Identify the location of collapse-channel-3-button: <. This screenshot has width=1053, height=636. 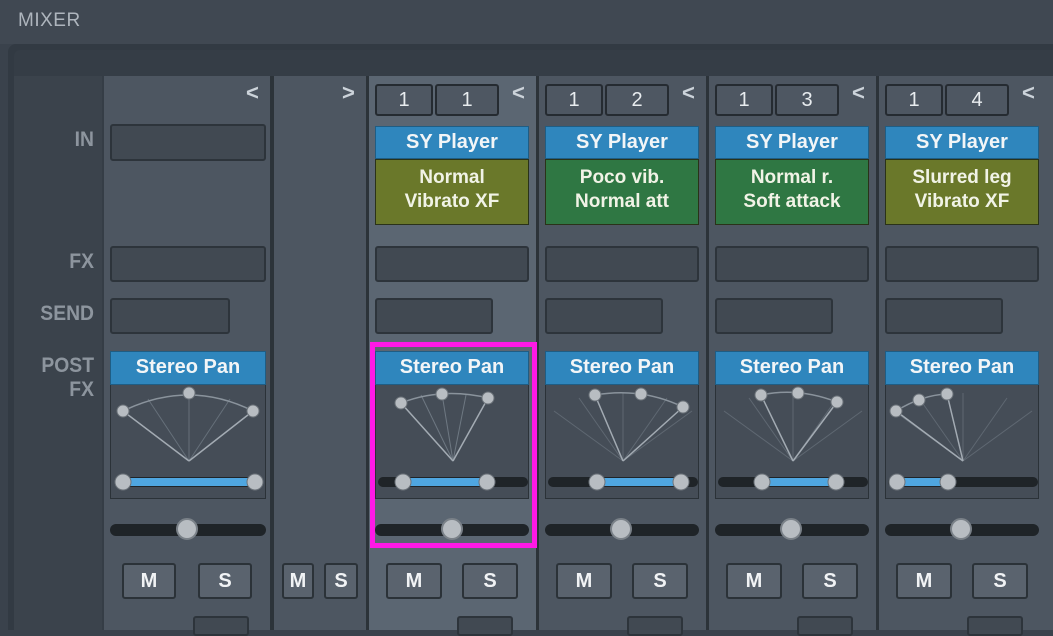
(858, 93).